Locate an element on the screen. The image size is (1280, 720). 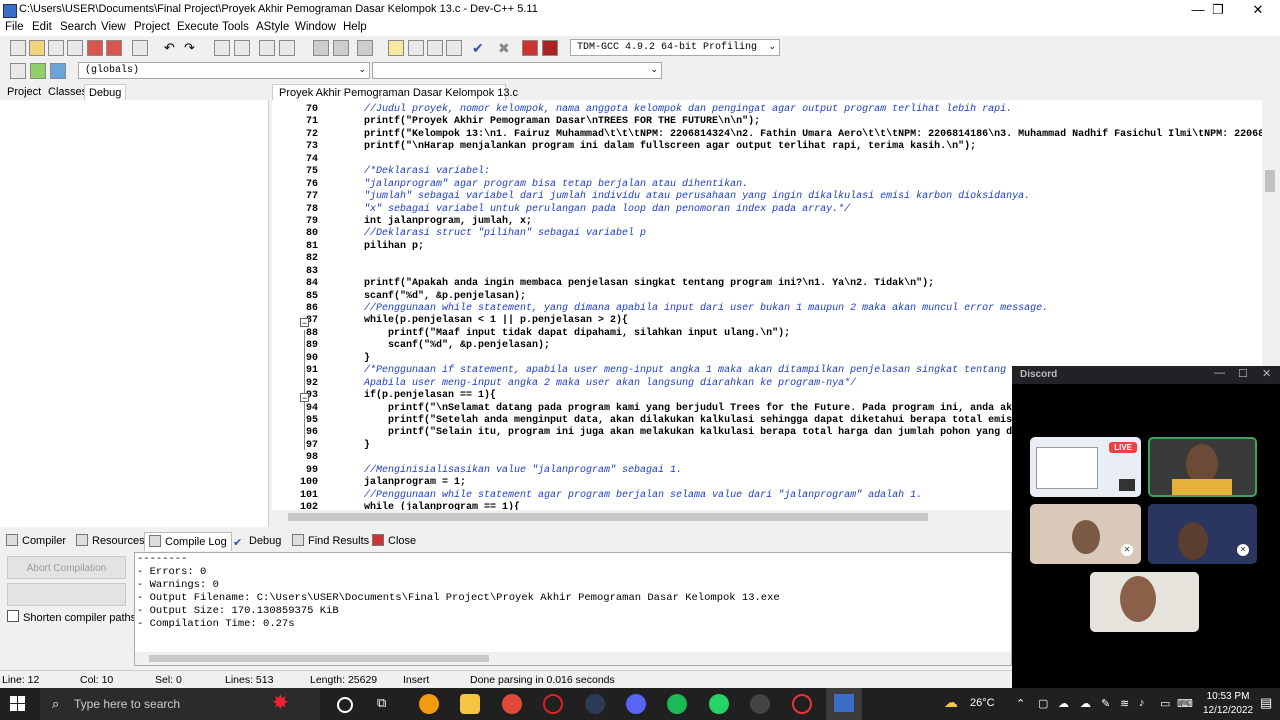
tab-compiler: Compiler is located at coordinates (36, 541).